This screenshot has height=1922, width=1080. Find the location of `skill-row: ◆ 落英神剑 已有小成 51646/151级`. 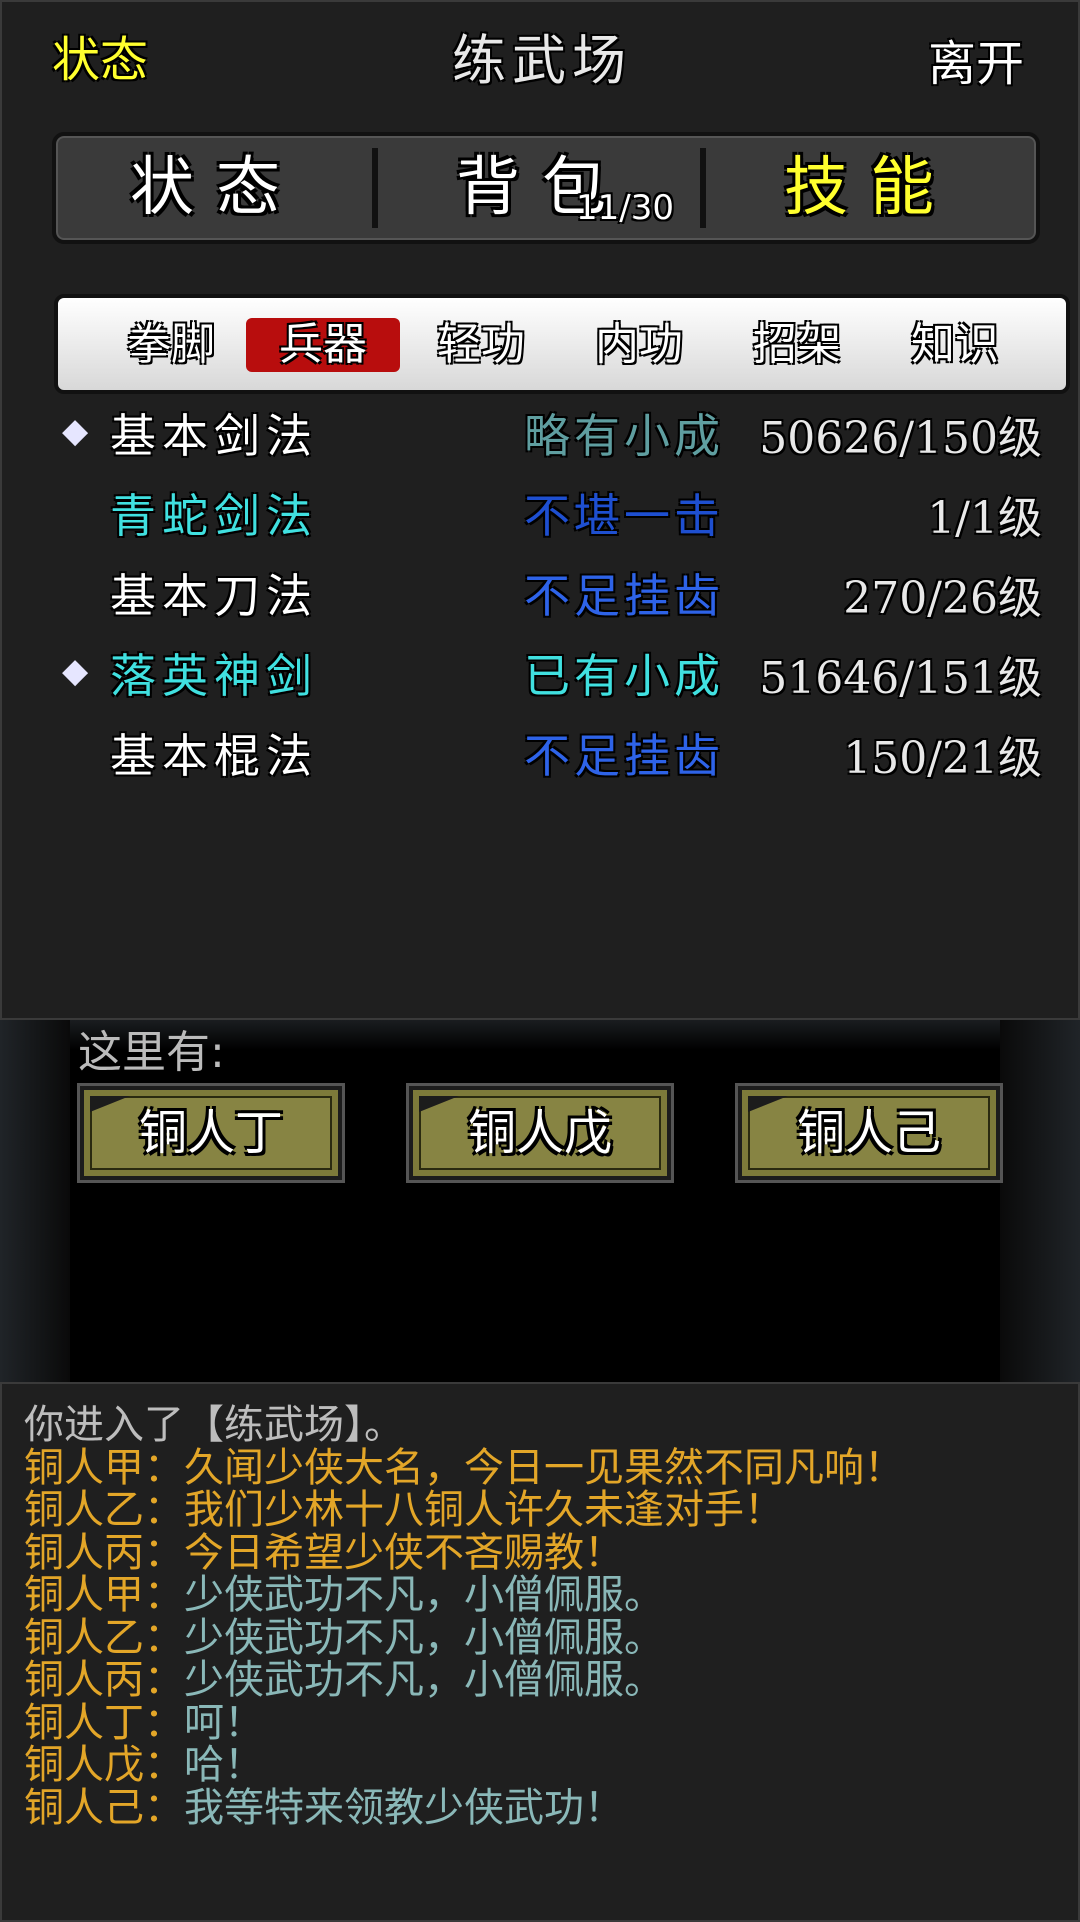

skill-row: ◆ 落英神剑 已有小成 51646/151级 is located at coordinates (541, 675).